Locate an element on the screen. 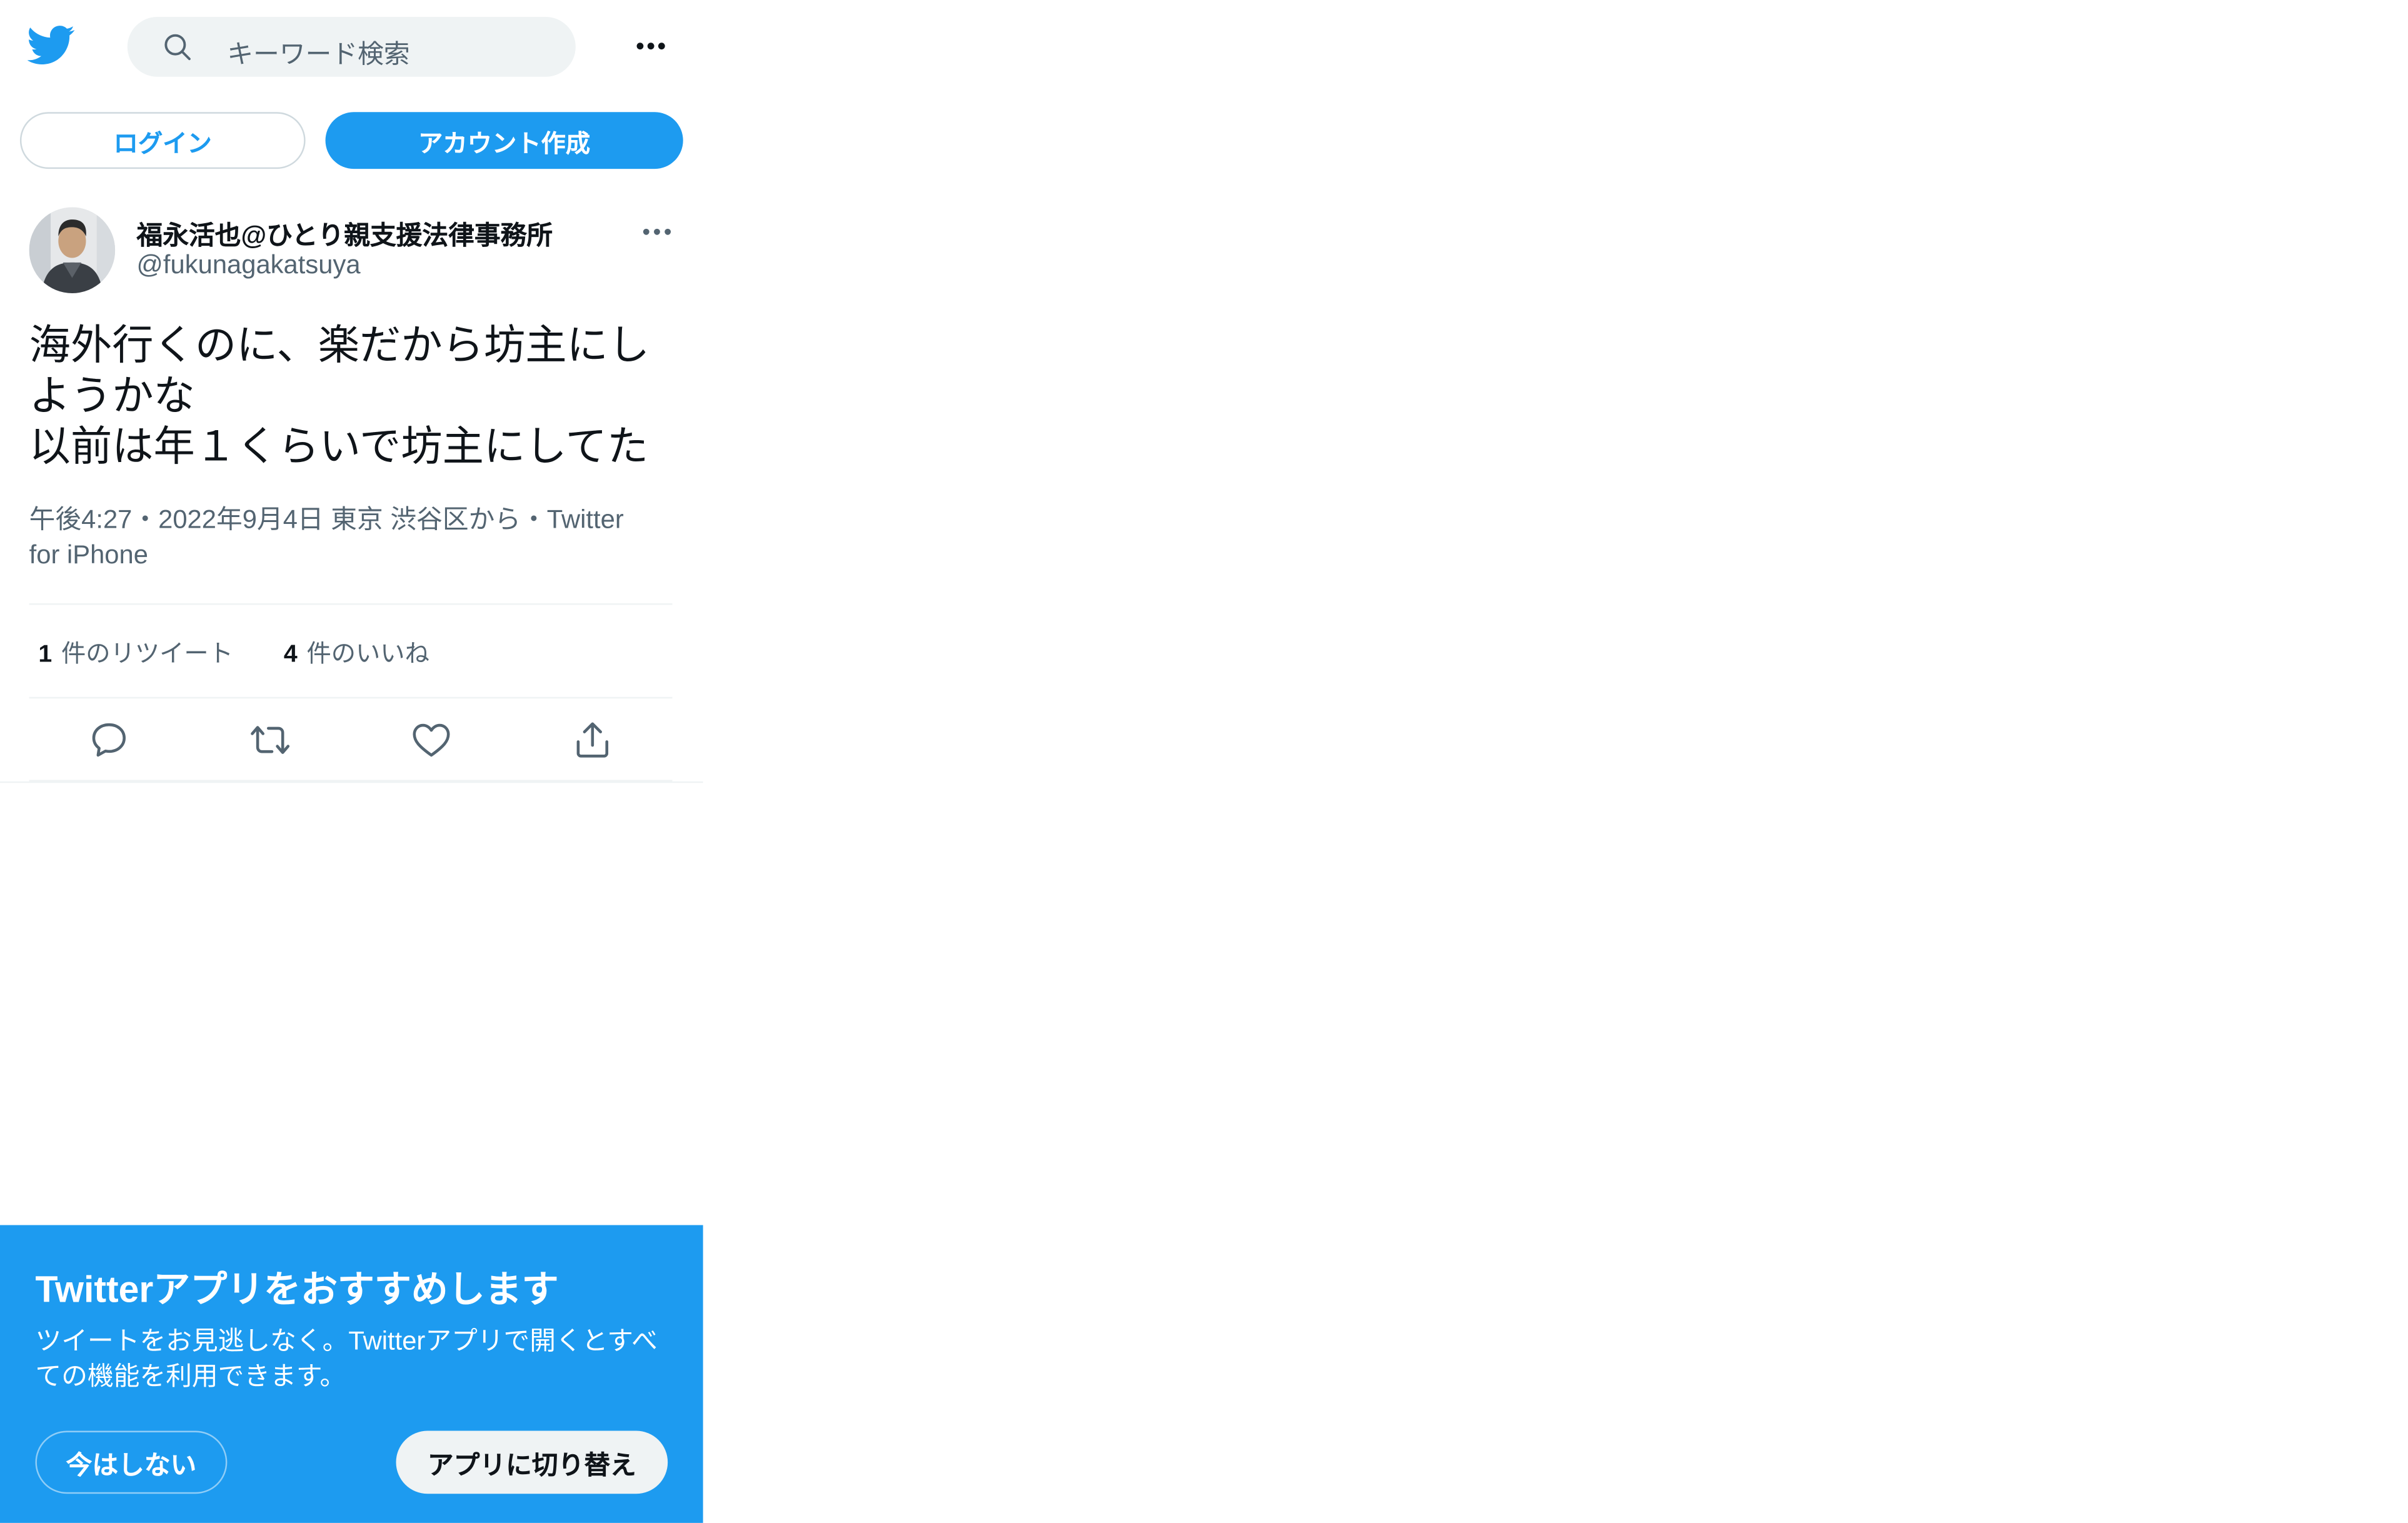 The width and height of the screenshot is (2408, 1523). tweet-text: 海外行くのに、楽だから坊主にし ようかな 以前は年１くらいで坊主にしてた is located at coordinates (355, 397).